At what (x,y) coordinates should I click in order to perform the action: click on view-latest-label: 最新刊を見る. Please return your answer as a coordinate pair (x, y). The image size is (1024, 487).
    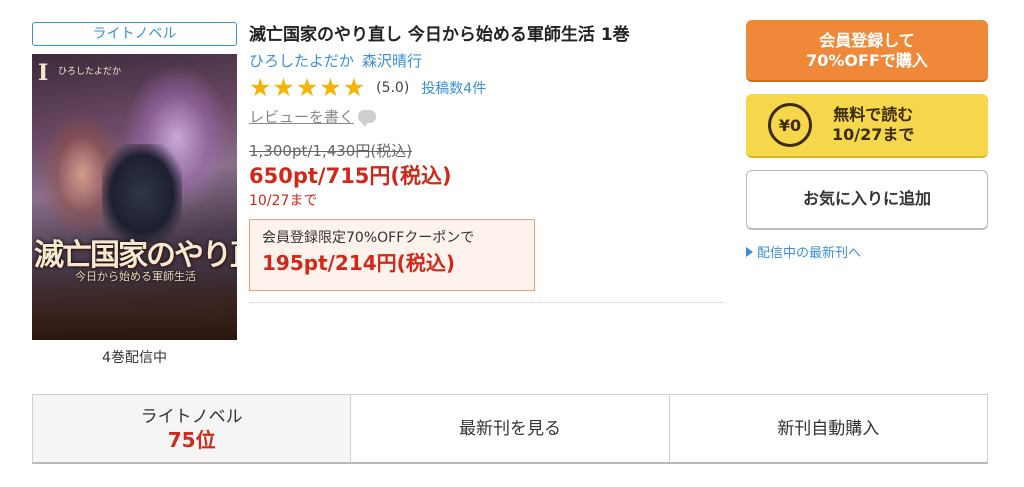
    Looking at the image, I should click on (509, 428).